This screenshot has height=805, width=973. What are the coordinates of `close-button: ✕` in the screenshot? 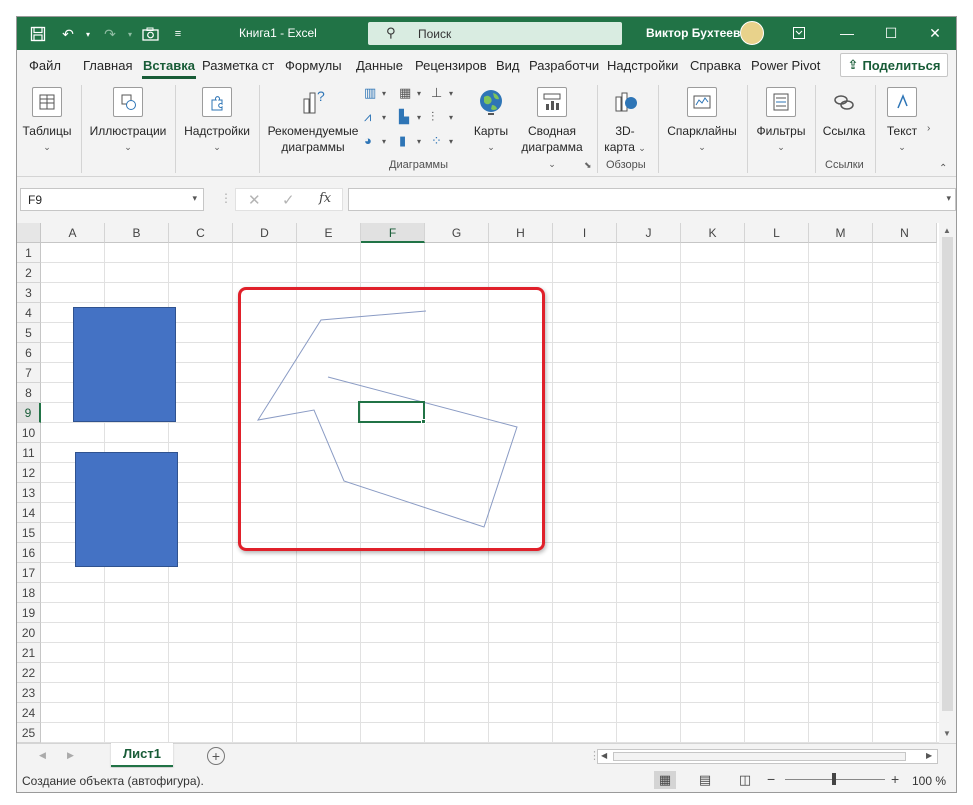 It's located at (935, 33).